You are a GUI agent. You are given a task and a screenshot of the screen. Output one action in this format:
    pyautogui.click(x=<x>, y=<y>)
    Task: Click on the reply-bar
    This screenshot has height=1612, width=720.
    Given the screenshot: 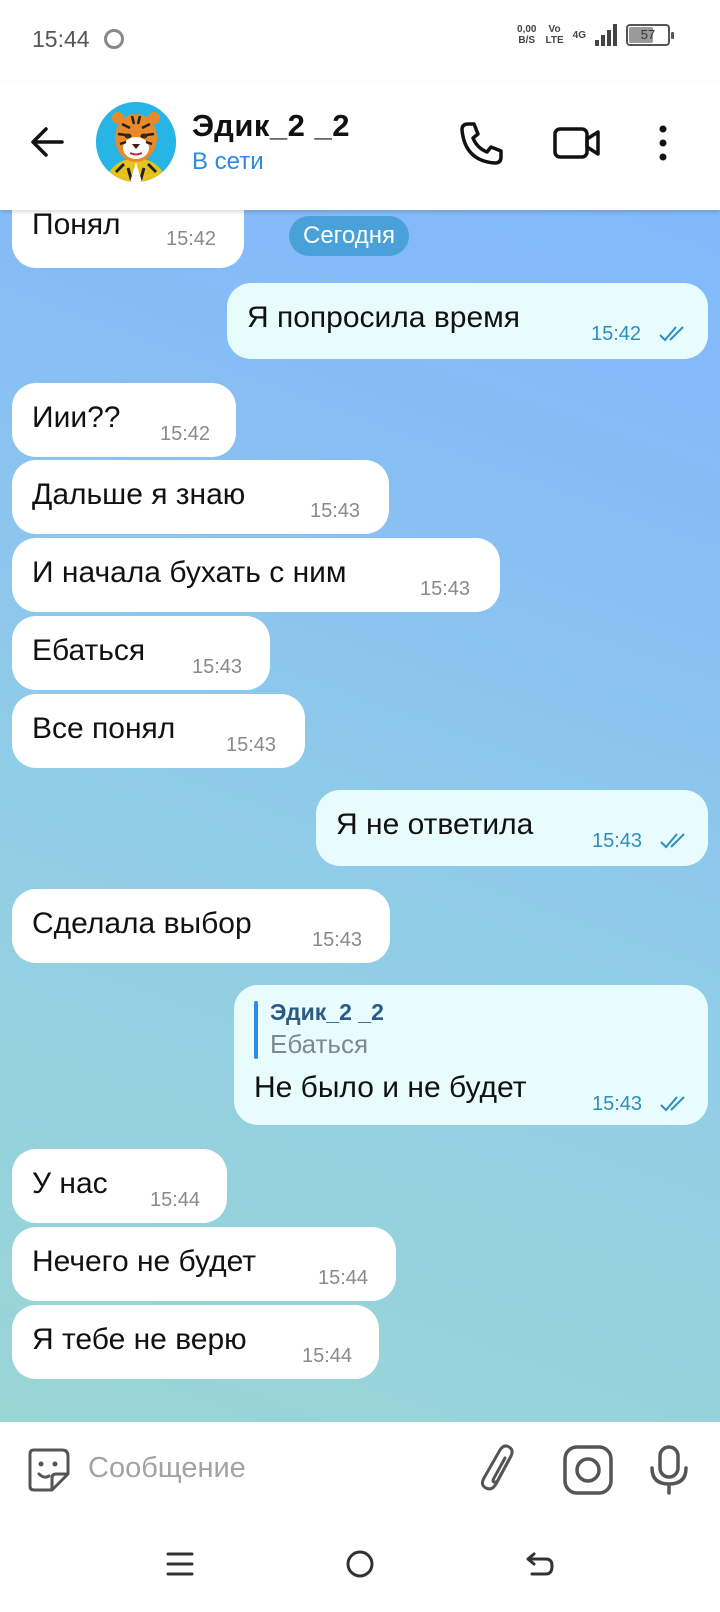 What is the action you would take?
    pyautogui.click(x=256, y=1030)
    